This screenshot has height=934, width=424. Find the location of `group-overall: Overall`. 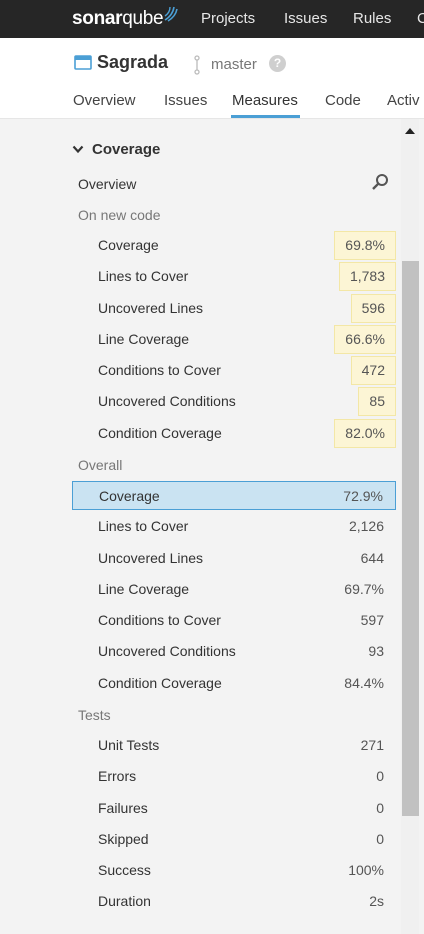

group-overall: Overall is located at coordinates (100, 465).